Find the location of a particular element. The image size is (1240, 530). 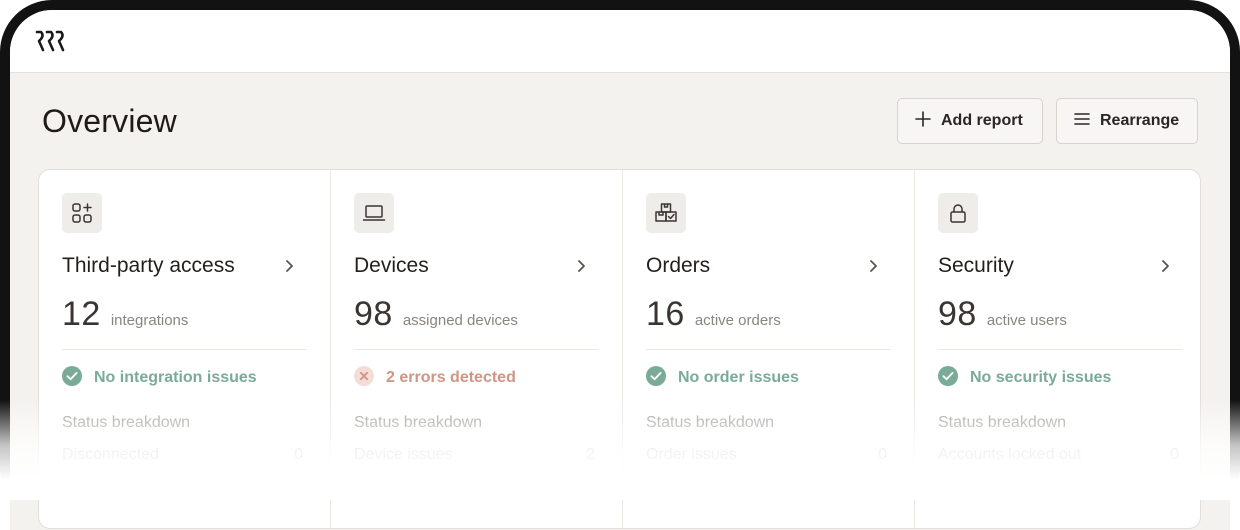

card-title-link: Third-party access is located at coordinates (184, 266).